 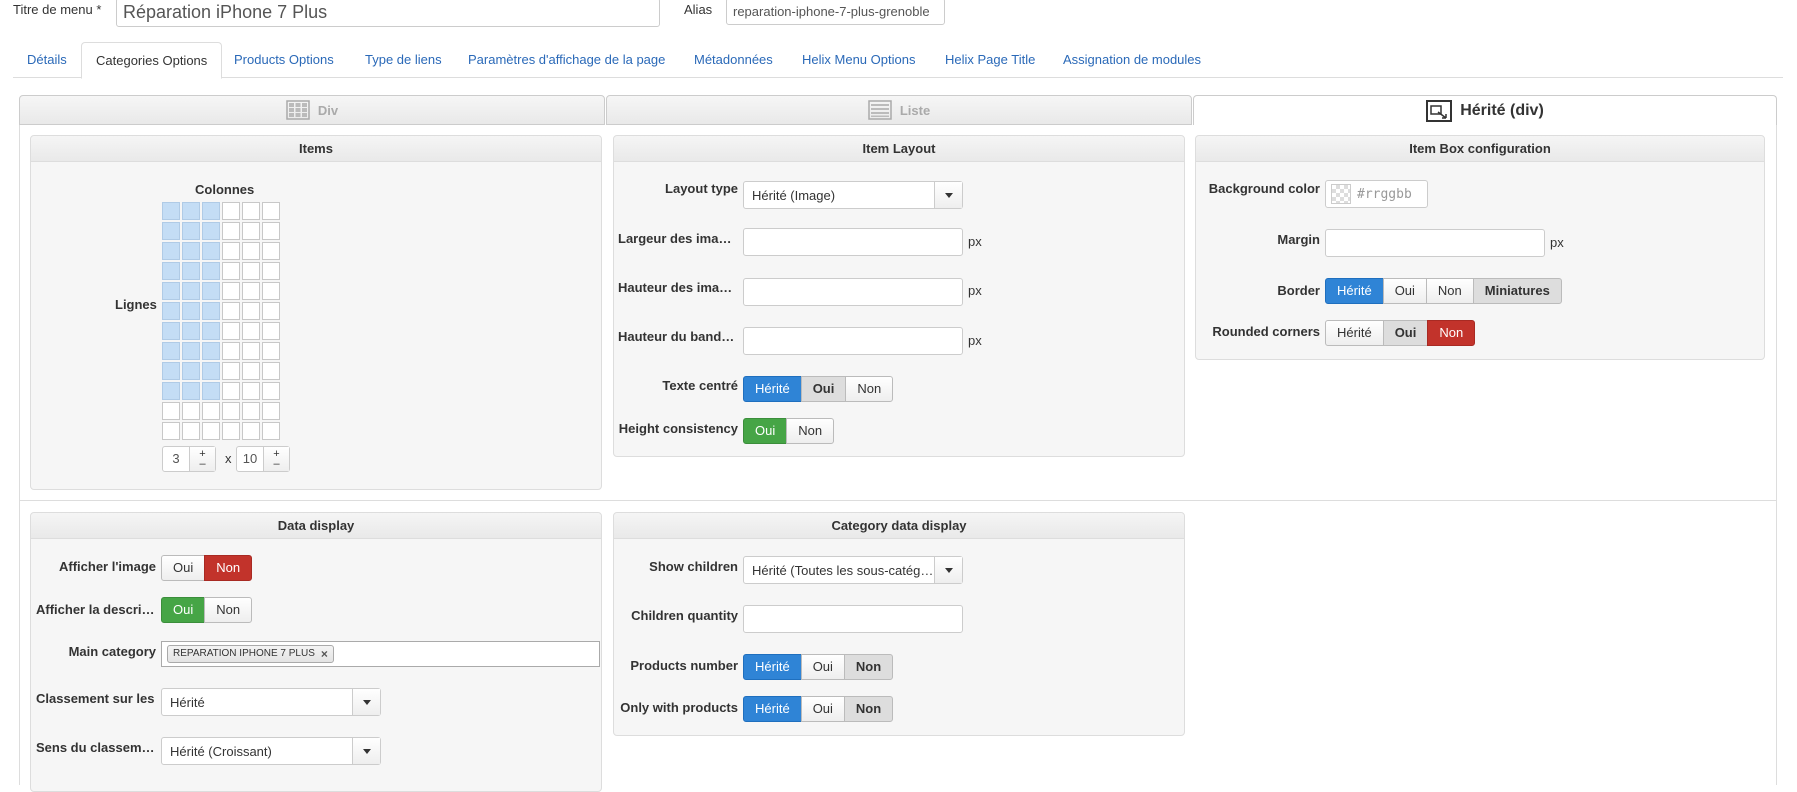 What do you see at coordinates (566, 60) in the screenshot?
I see `tab-parametres-affichage: Paramètres d'affichage de la page` at bounding box center [566, 60].